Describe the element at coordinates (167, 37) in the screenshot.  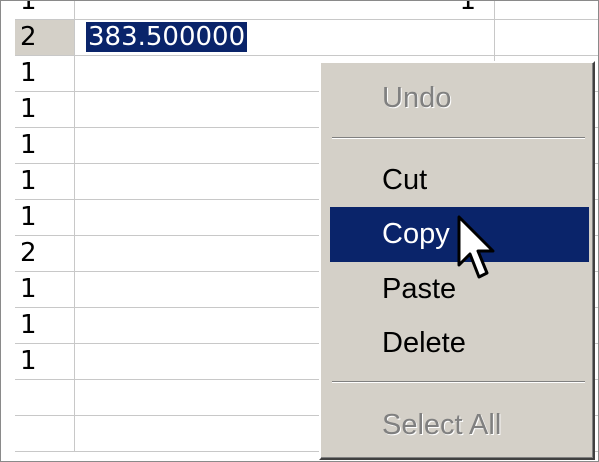
I see `selected-cell-text: 383.500000` at that location.